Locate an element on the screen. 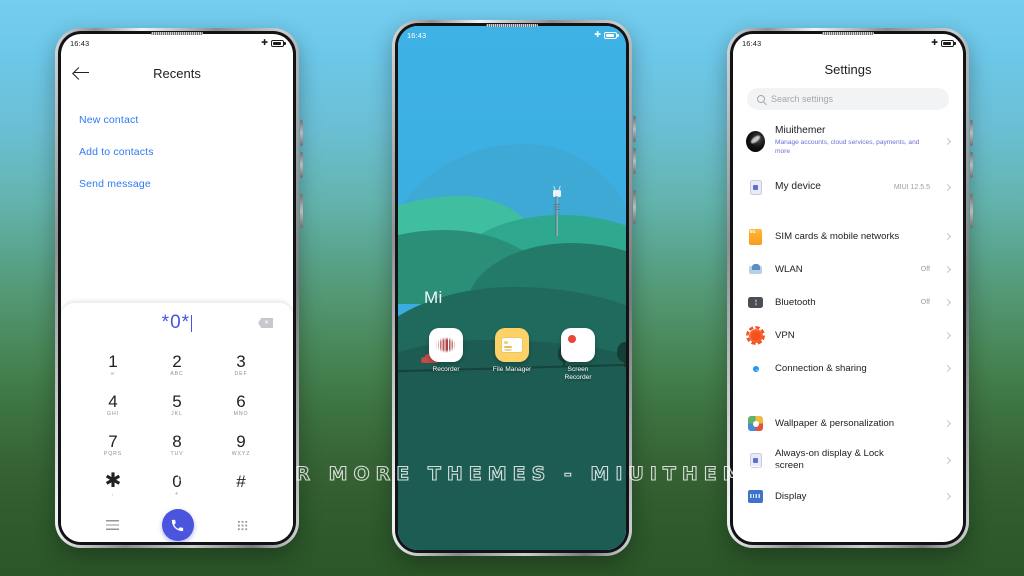 This screenshot has width=1024, height=576. link-new-contact: New contact is located at coordinates (177, 120).